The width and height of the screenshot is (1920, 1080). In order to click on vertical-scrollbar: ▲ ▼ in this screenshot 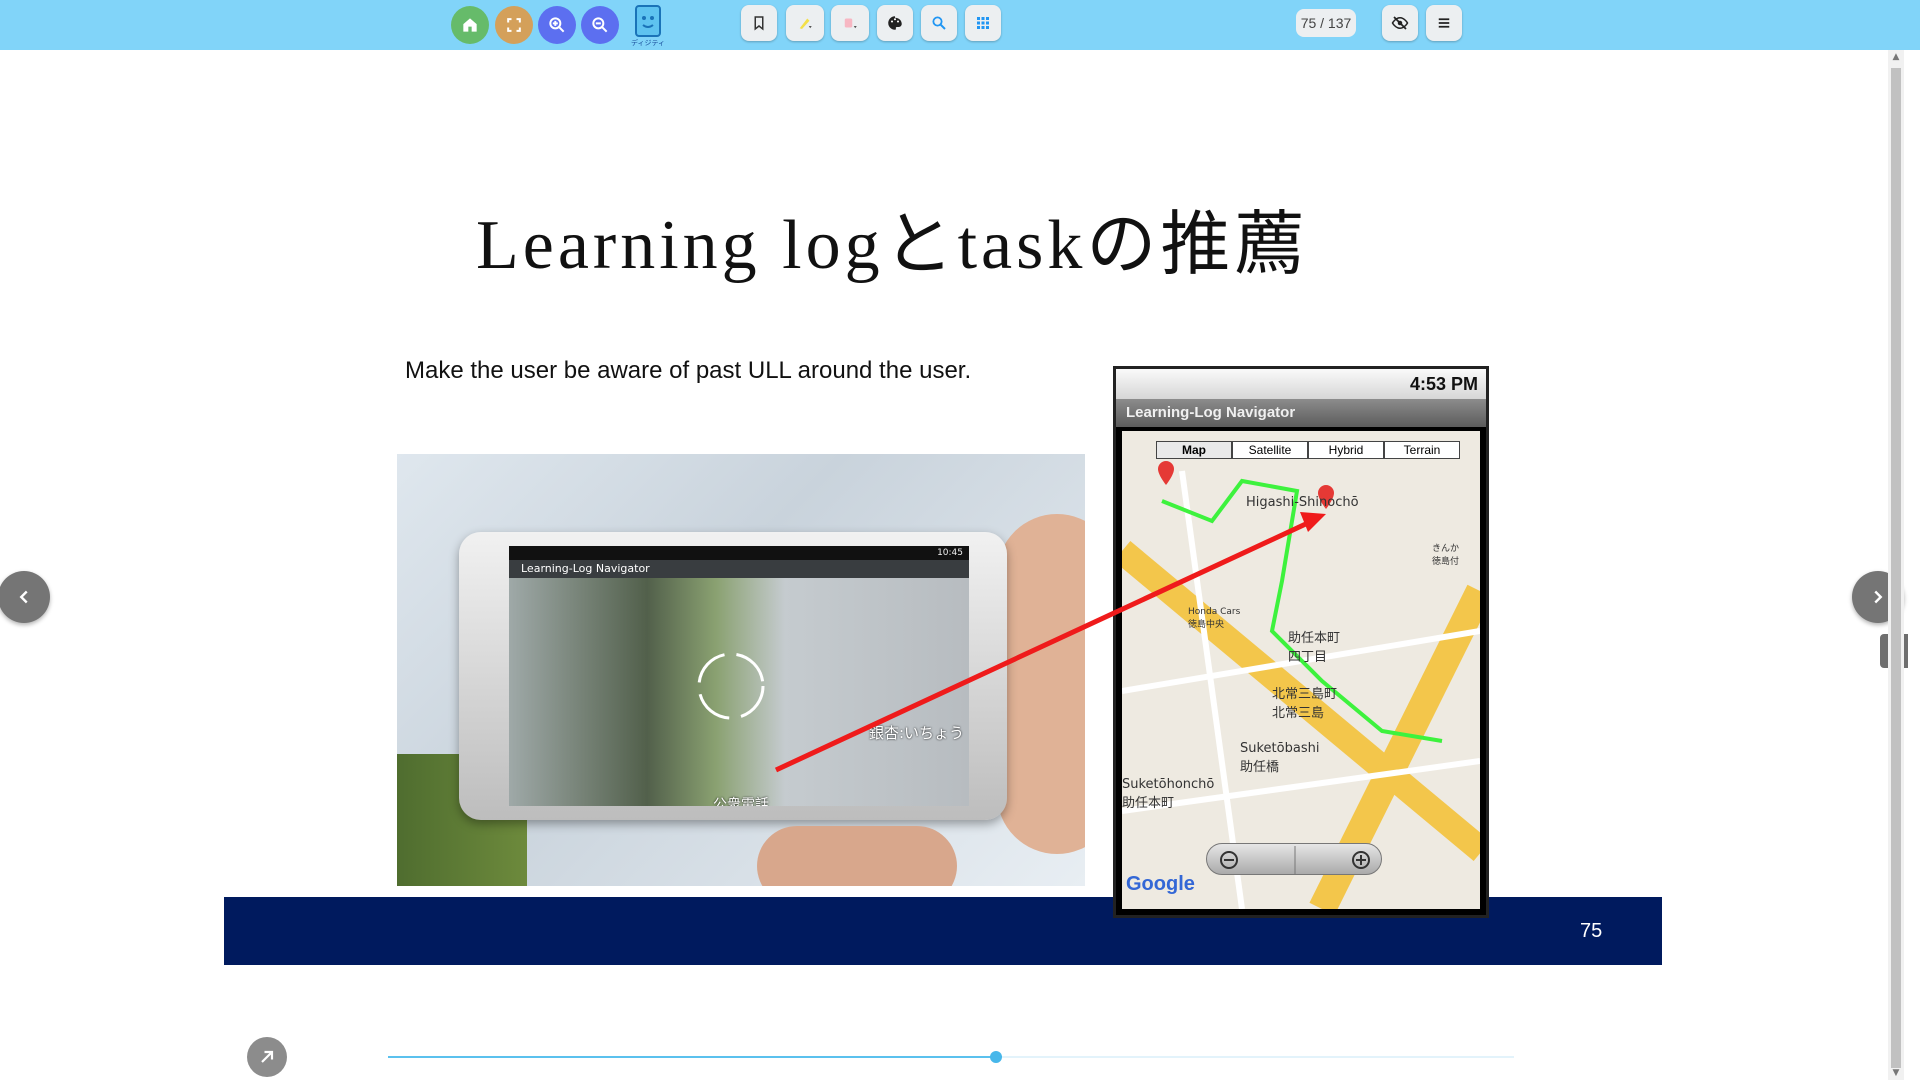, I will do `click(1896, 565)`.